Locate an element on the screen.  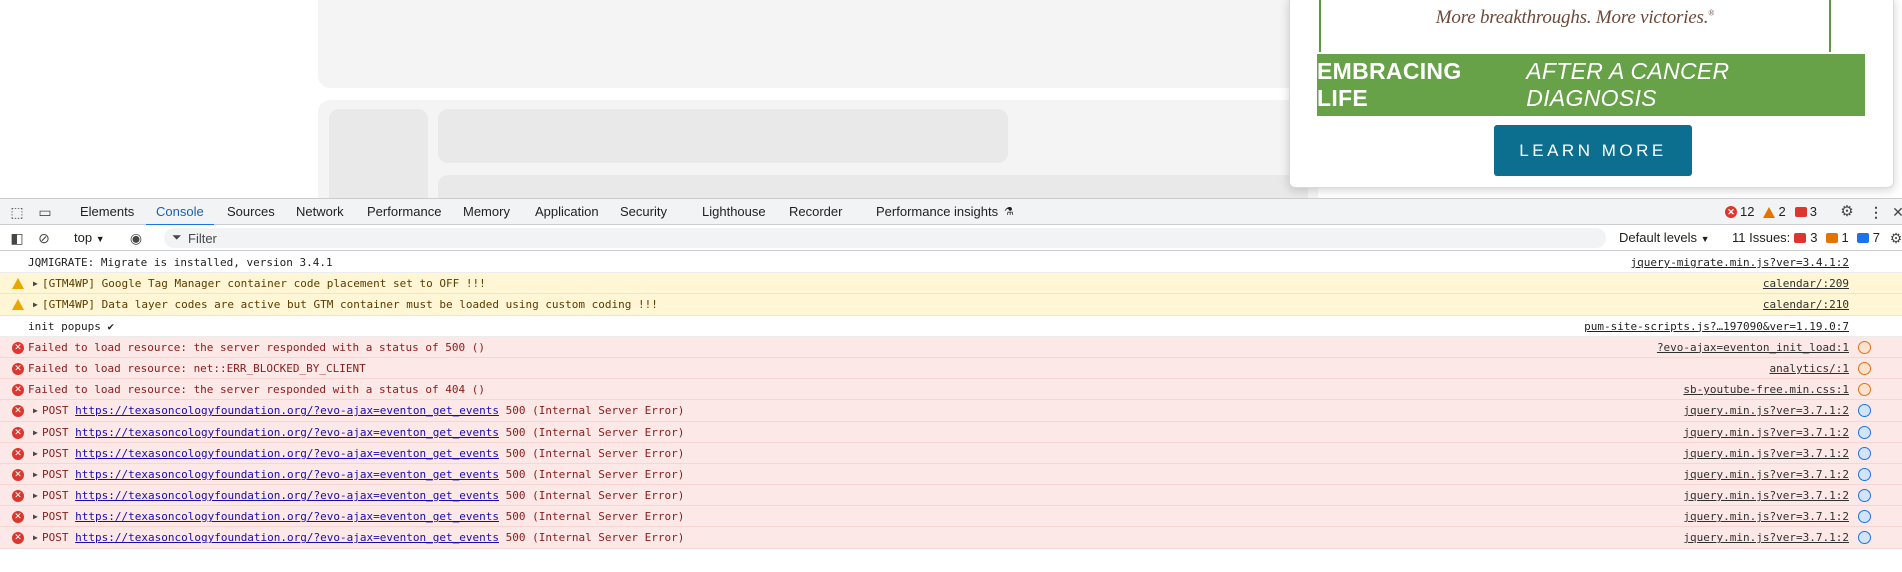
context-select: top ▼ is located at coordinates (89, 238).